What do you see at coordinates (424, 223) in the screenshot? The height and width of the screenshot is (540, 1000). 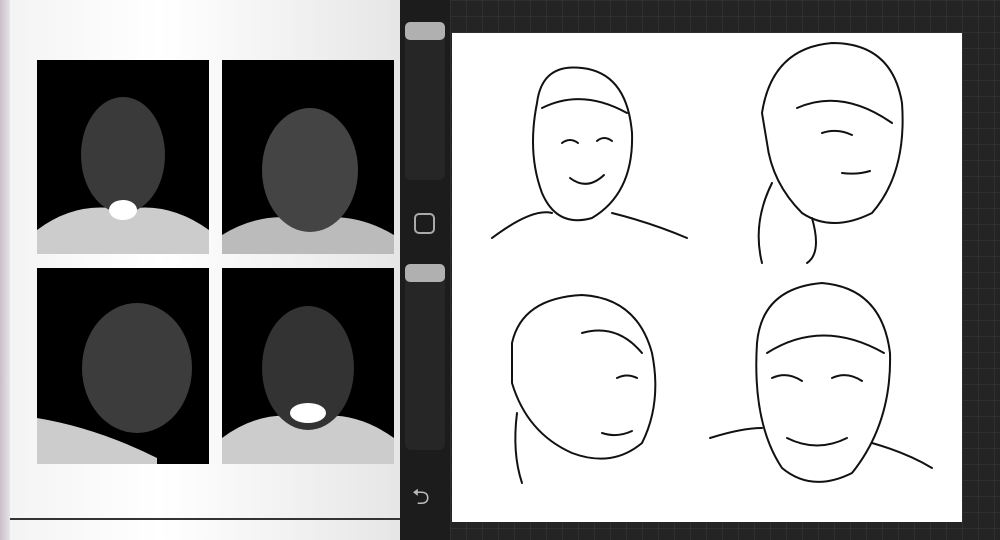 I see `square-icon` at bounding box center [424, 223].